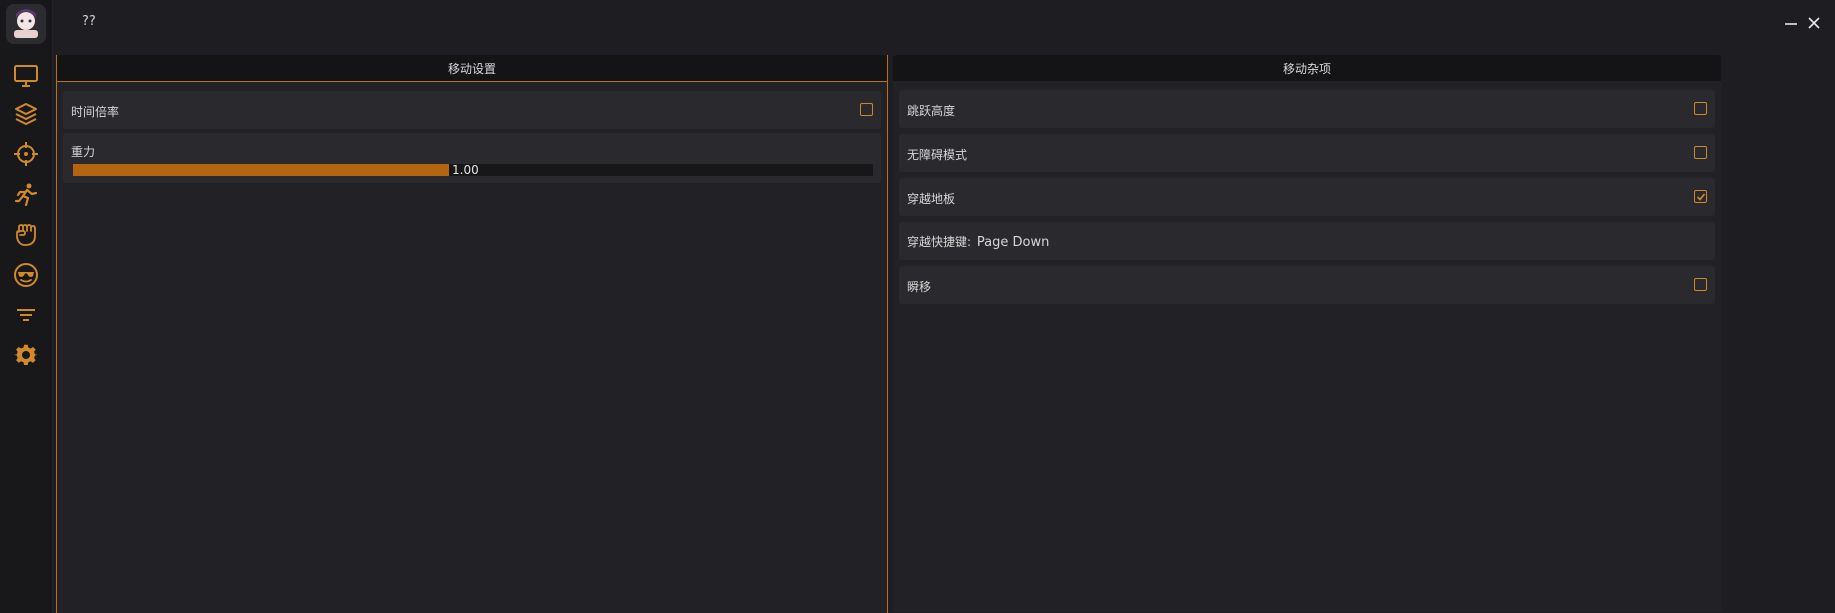  I want to click on no-obstacle-row: 无障碍模式, so click(1307, 153).